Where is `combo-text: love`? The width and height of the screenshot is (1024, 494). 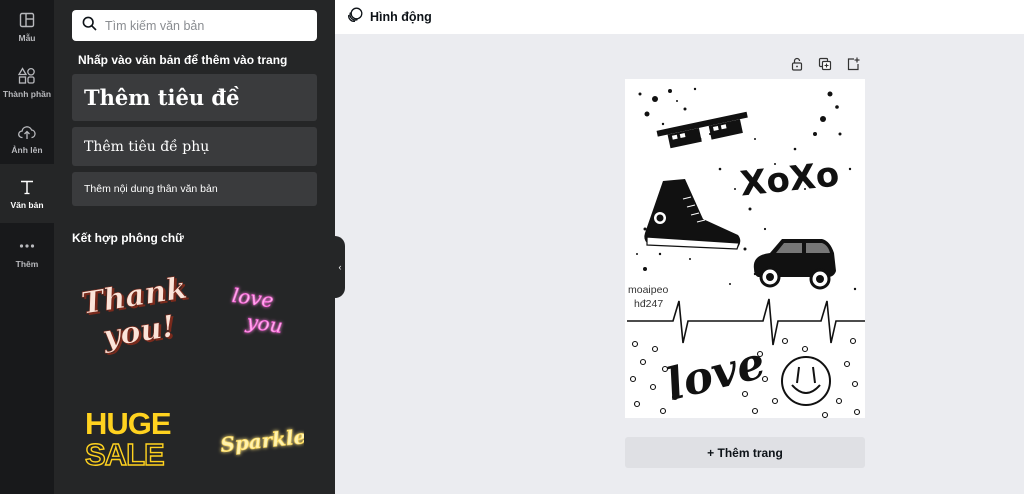 combo-text: love is located at coordinates (253, 298).